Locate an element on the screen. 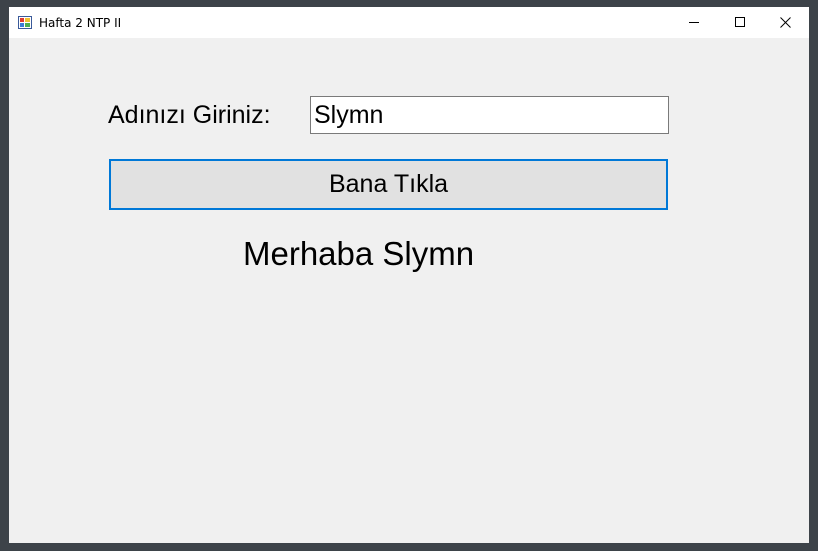 The height and width of the screenshot is (551, 818). close-button is located at coordinates (786, 22).